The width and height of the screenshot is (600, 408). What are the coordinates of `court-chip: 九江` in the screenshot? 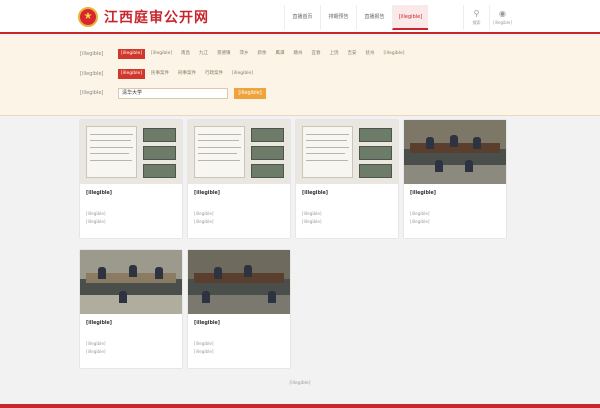 It's located at (203, 54).